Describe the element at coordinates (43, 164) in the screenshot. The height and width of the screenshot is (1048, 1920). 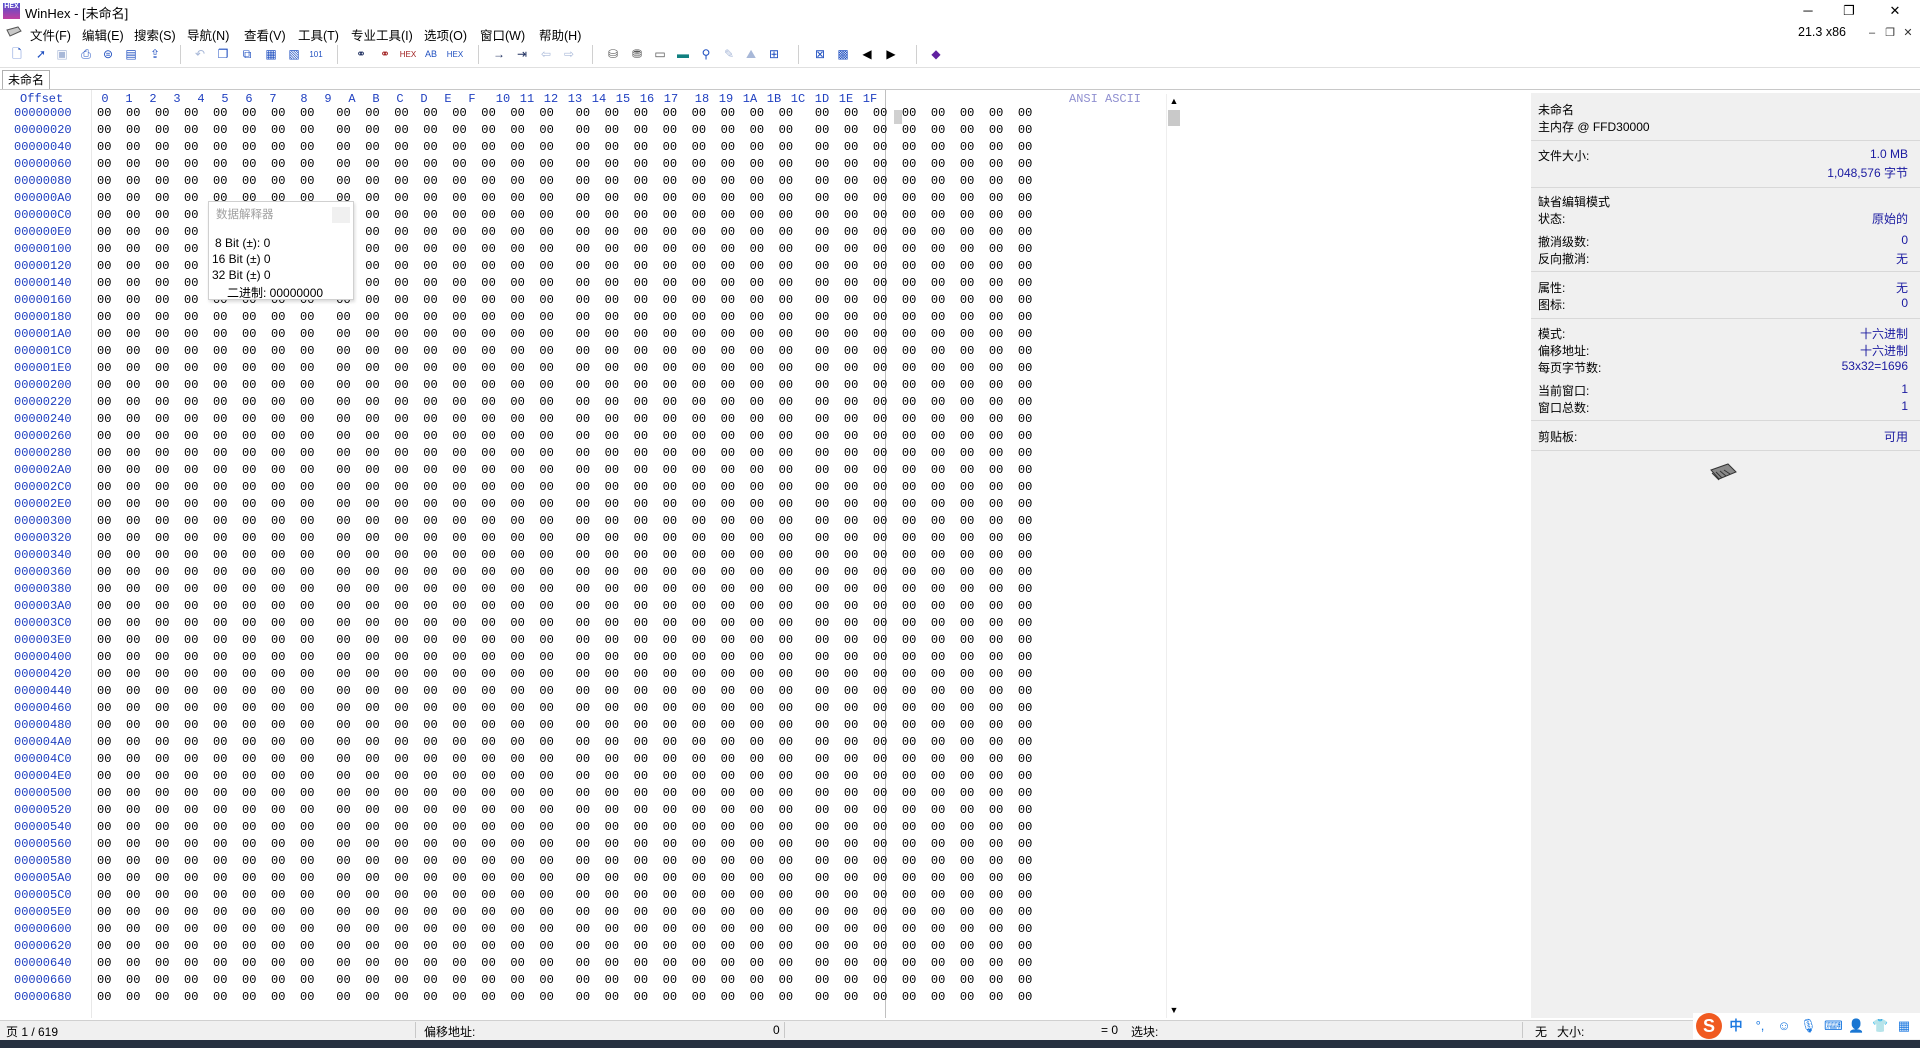
I see `row-offset: 00000060` at that location.